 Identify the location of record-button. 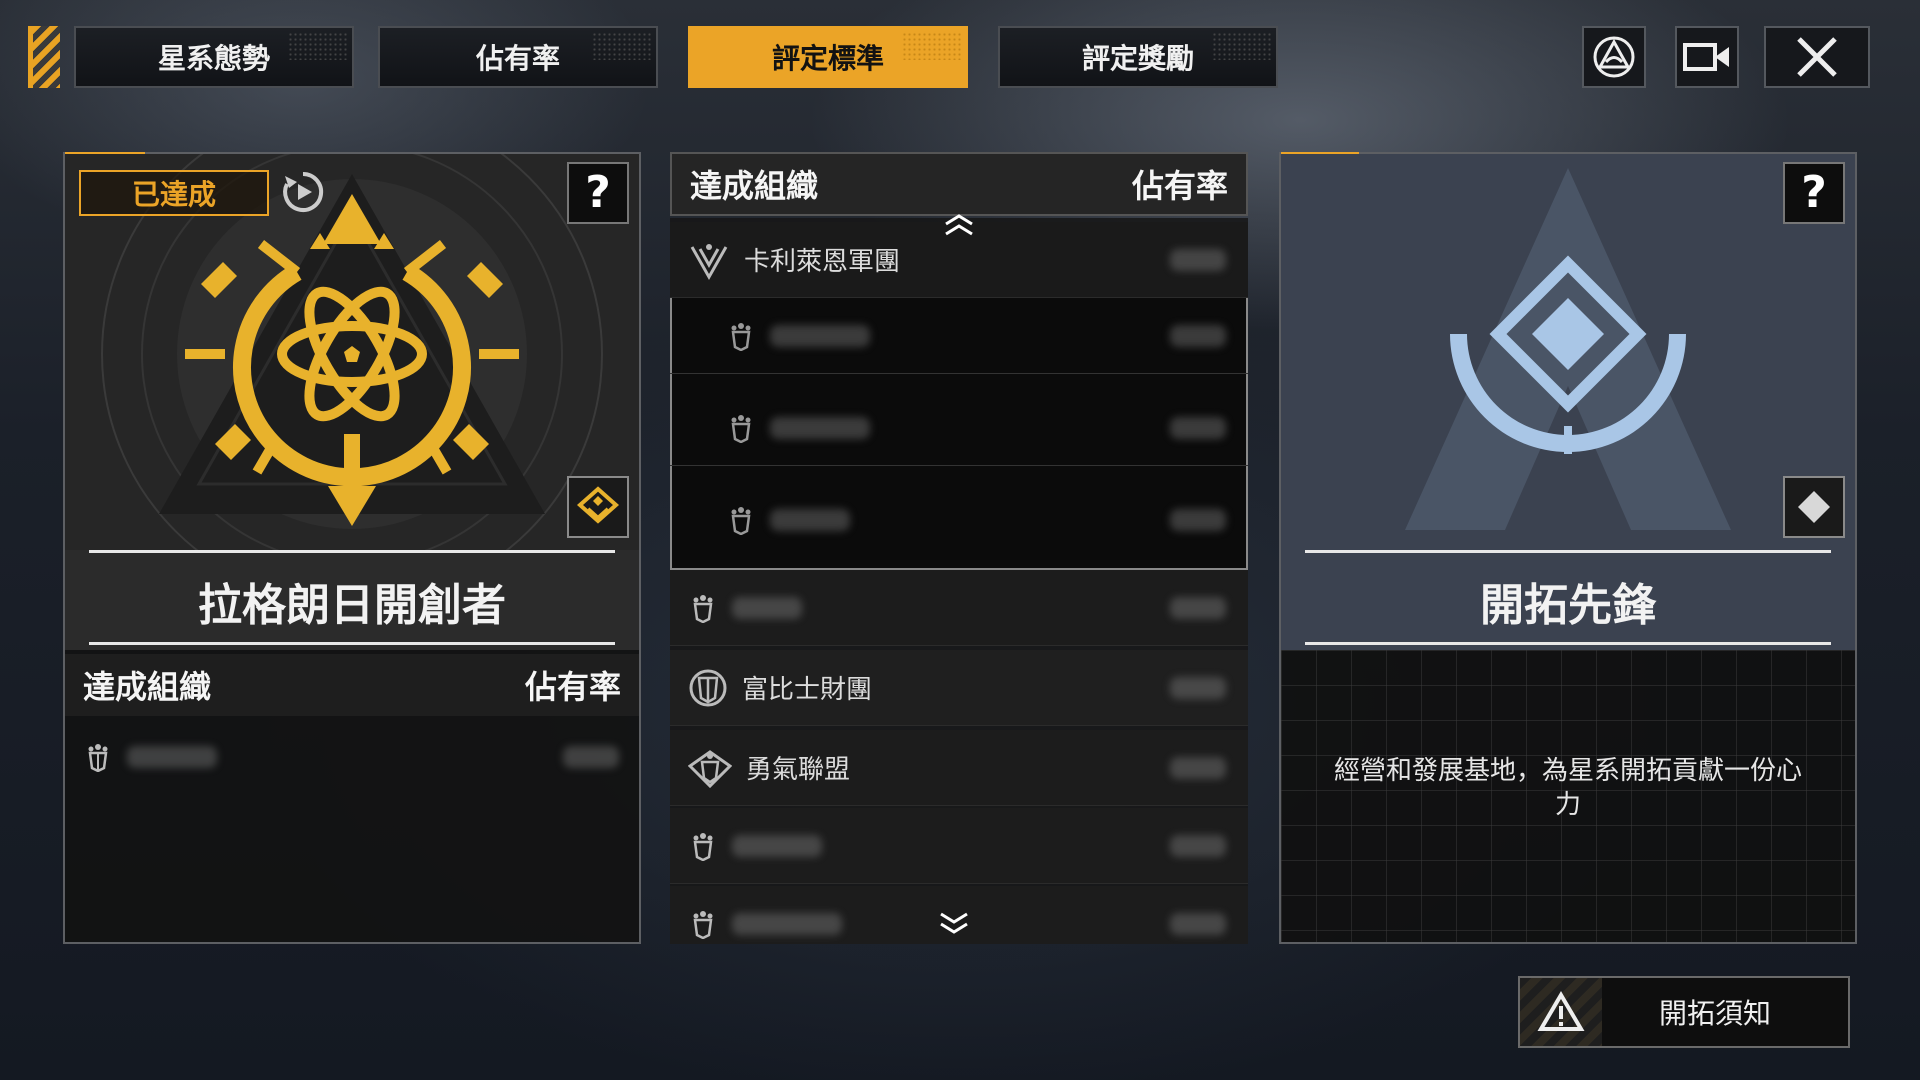
(1707, 57).